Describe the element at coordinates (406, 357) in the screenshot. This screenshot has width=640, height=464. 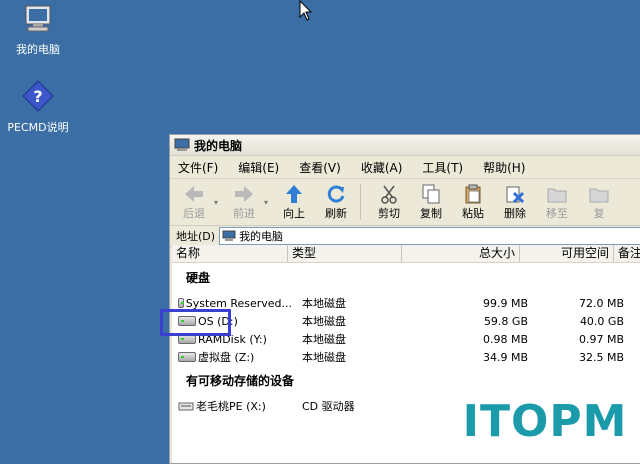
I see `drive-row: 虚拟盘 (Z:) 本地磁盘 34.9 MB 32.5 MB` at that location.